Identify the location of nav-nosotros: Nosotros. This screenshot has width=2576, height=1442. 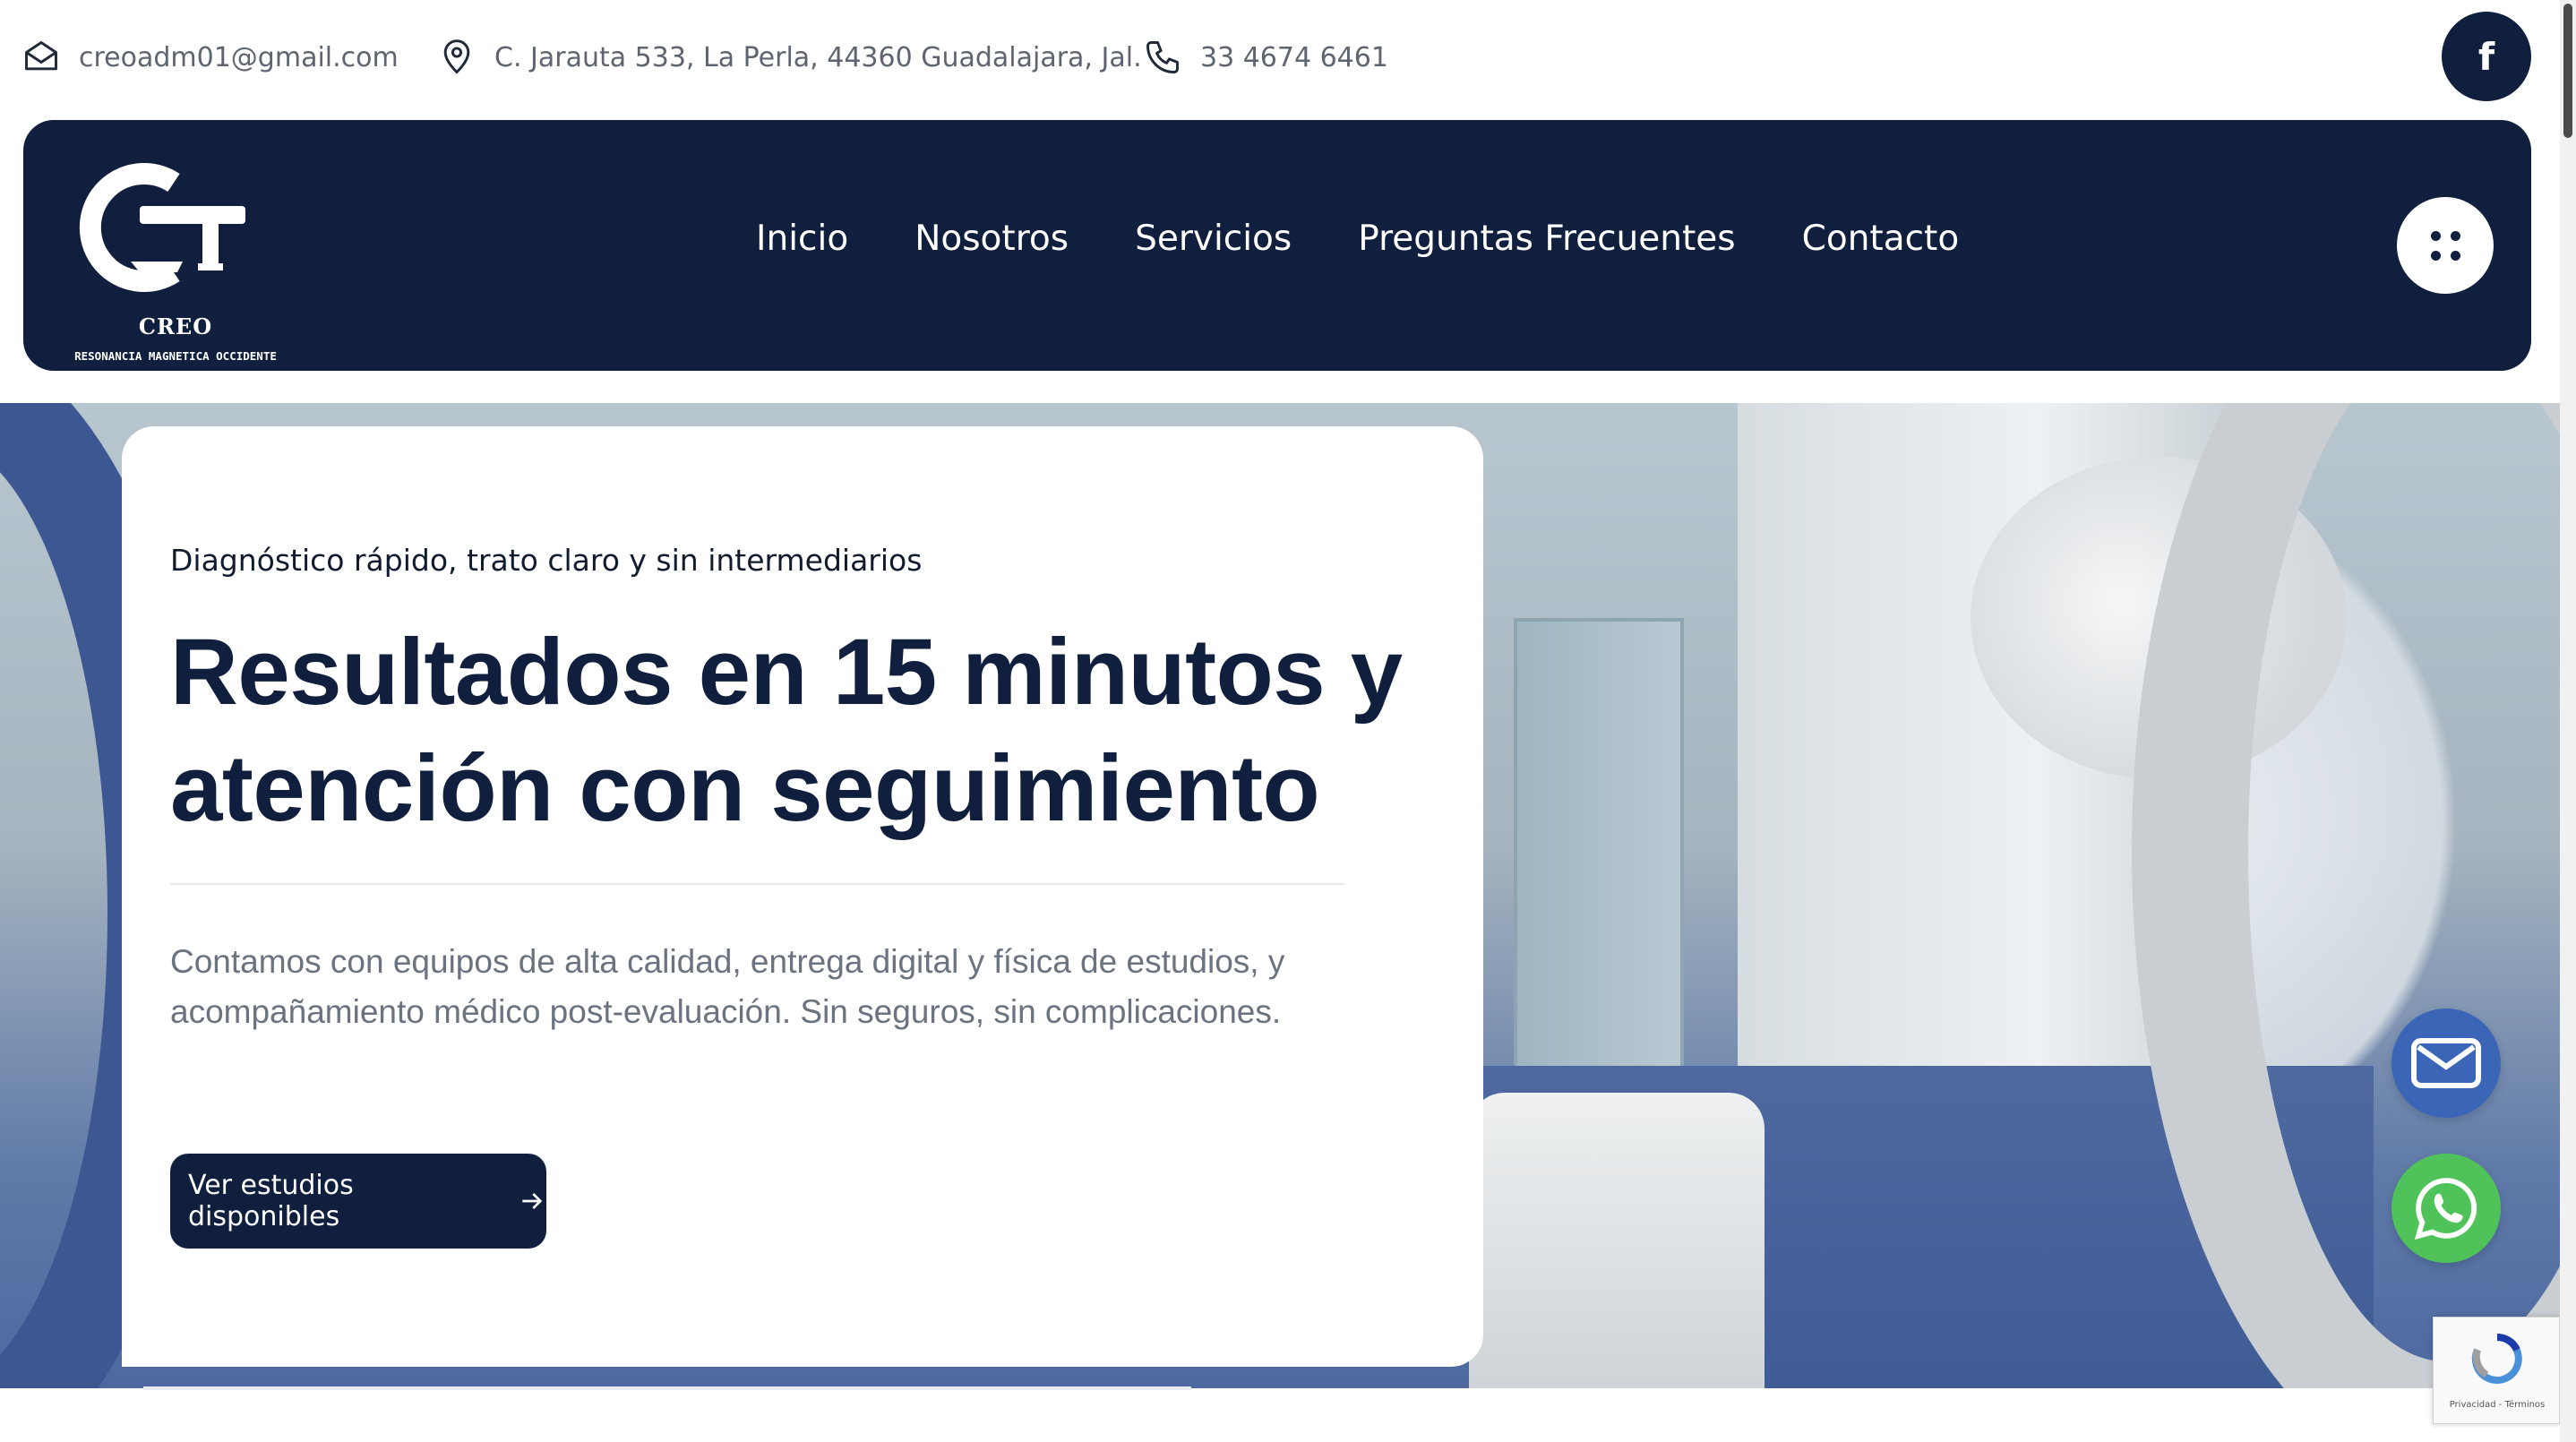
(991, 239).